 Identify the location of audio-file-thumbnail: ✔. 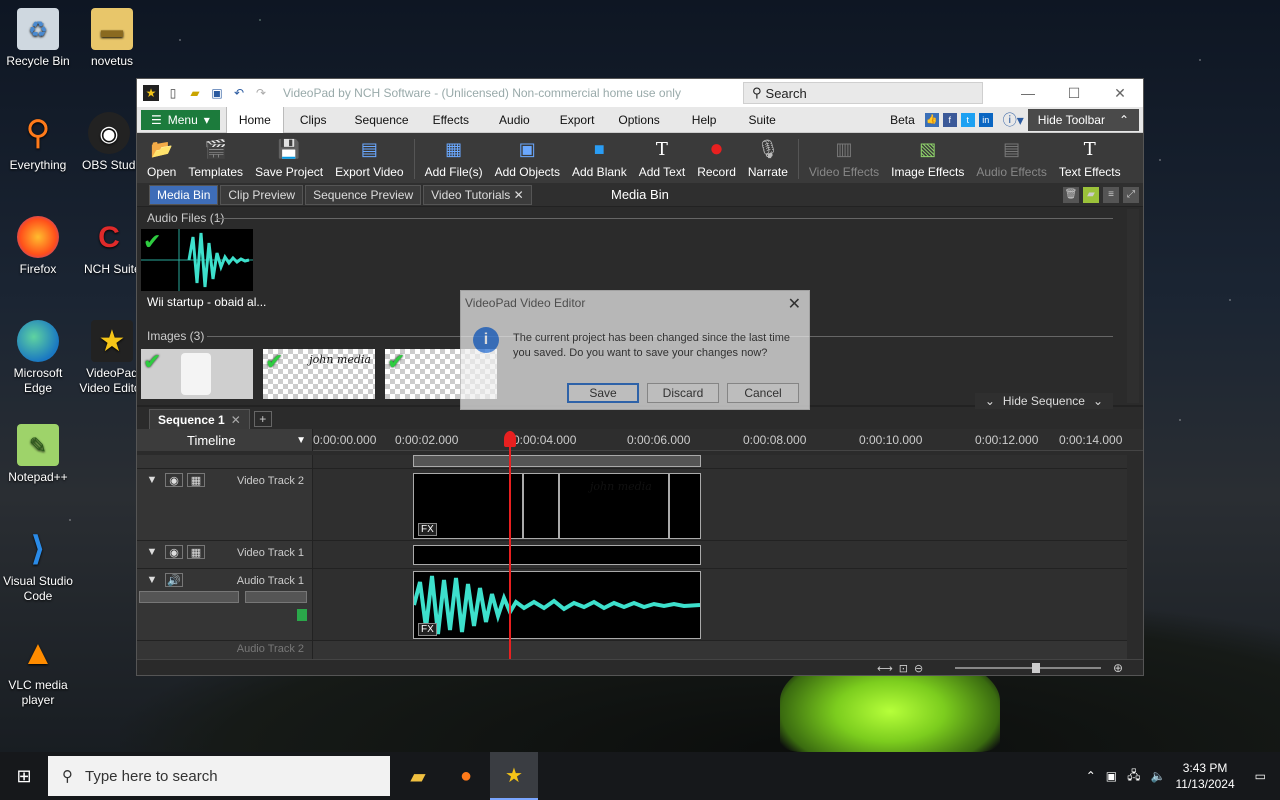
(197, 260).